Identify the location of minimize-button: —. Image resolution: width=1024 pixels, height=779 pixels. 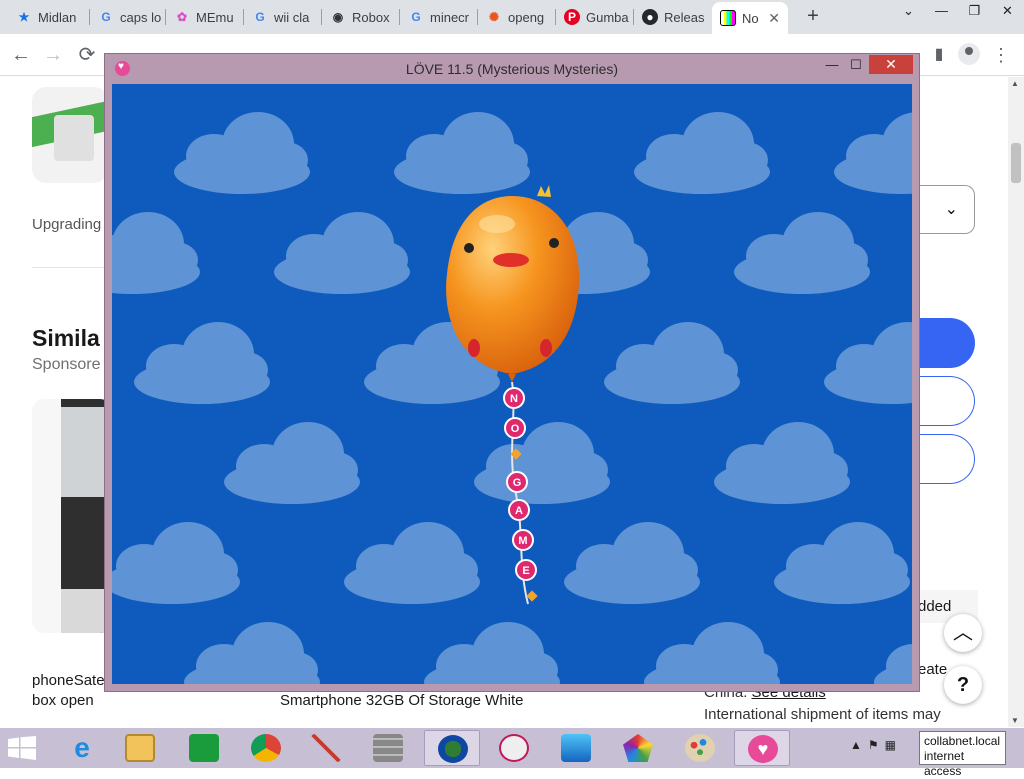
(941, 12).